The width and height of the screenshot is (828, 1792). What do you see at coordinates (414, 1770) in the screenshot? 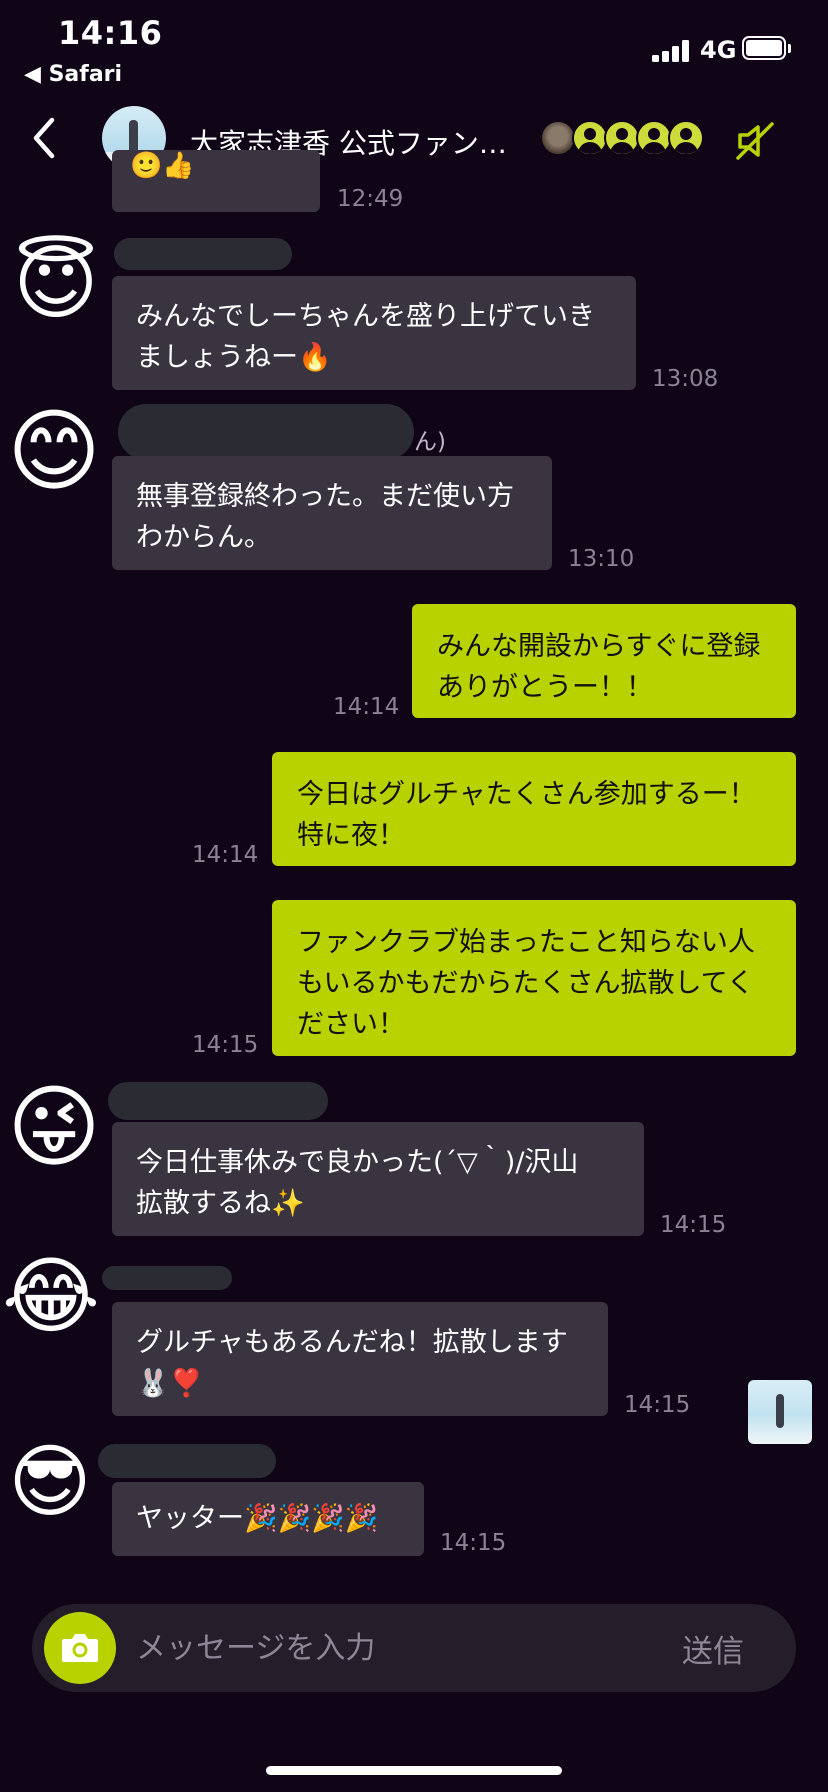
I see `home-indicator` at bounding box center [414, 1770].